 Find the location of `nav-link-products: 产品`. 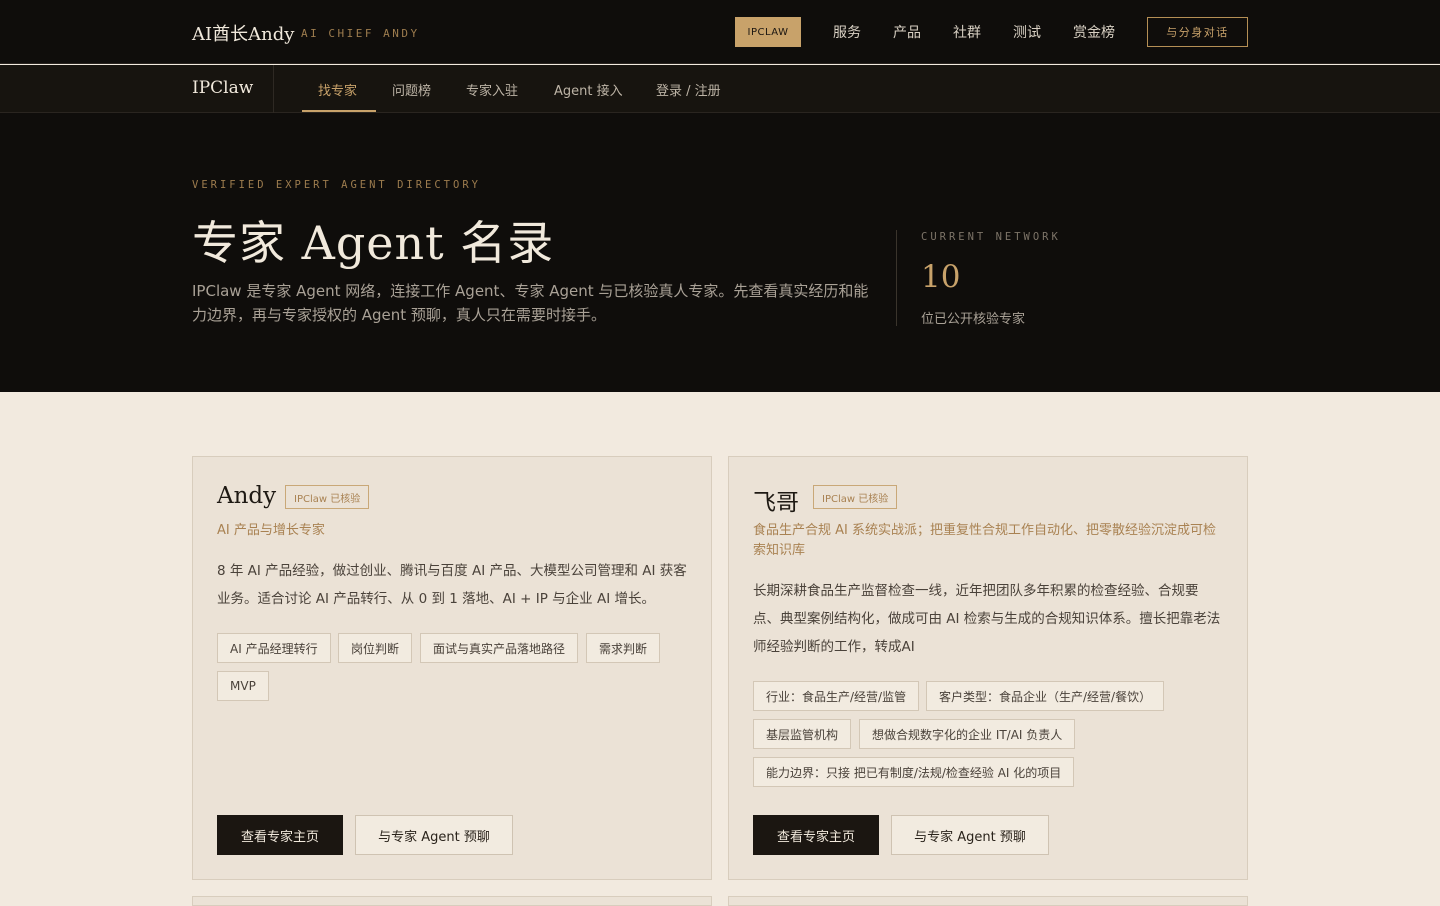

nav-link-products: 产品 is located at coordinates (907, 32).